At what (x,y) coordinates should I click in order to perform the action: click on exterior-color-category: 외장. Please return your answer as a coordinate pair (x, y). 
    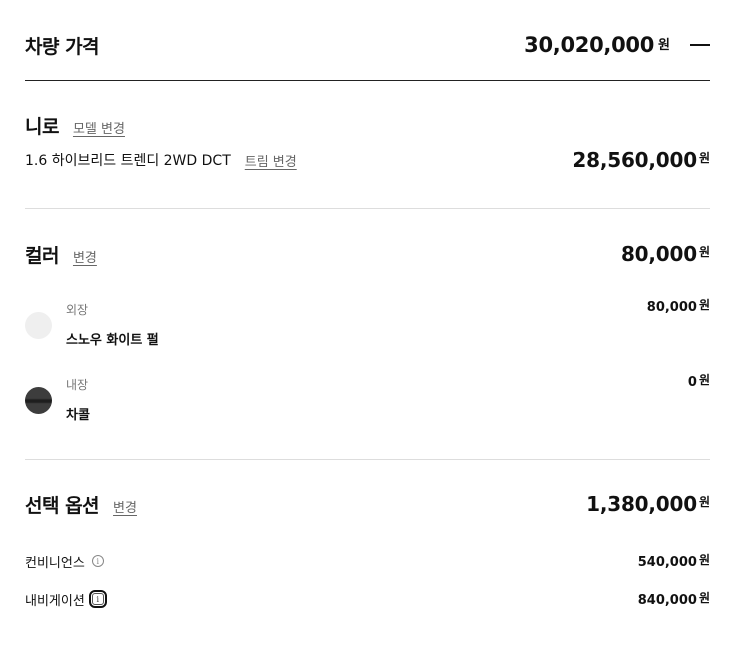
    Looking at the image, I should click on (77, 310).